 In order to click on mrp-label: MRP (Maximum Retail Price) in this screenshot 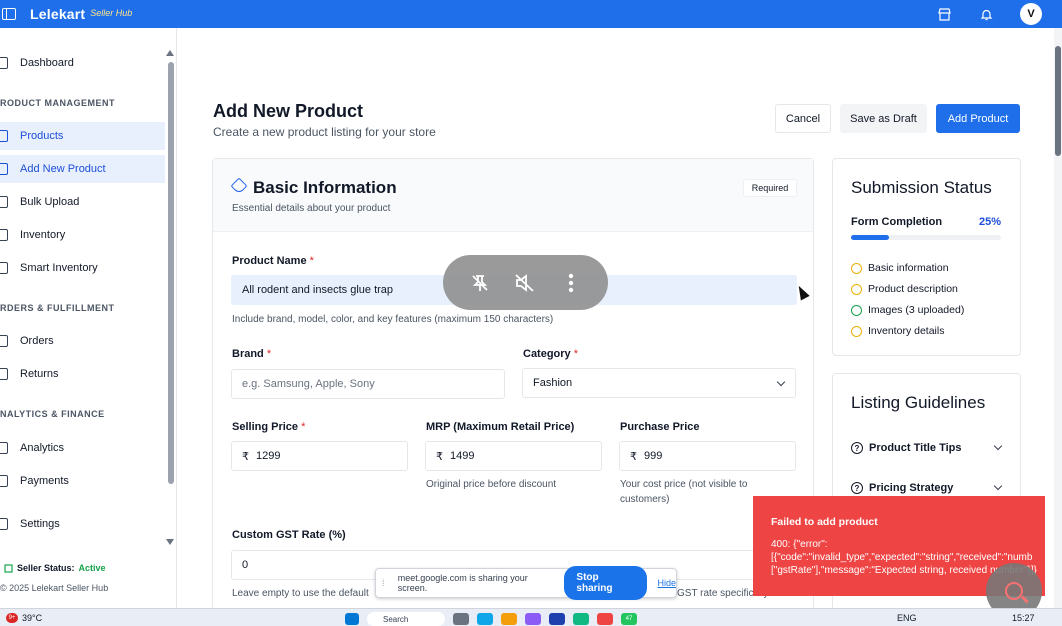, I will do `click(500, 427)`.